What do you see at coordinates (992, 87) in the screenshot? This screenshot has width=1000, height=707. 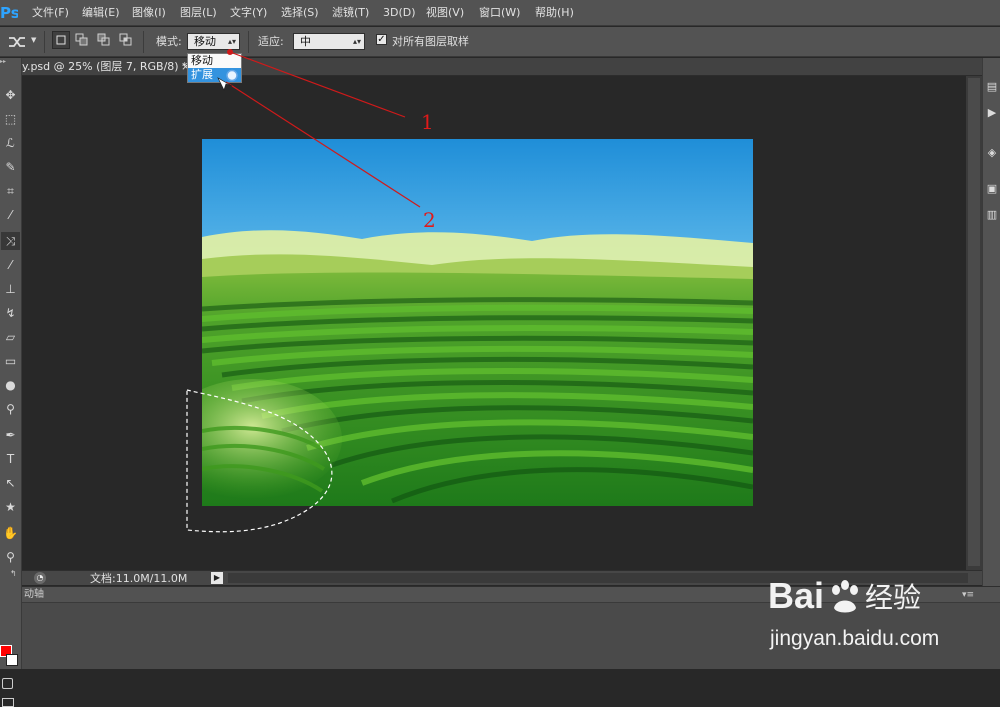 I see `history-panel-icon: ▤` at bounding box center [992, 87].